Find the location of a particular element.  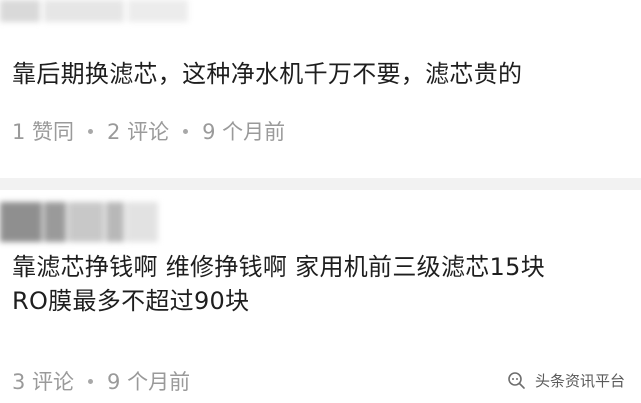

wechat-search-icon is located at coordinates (516, 380).